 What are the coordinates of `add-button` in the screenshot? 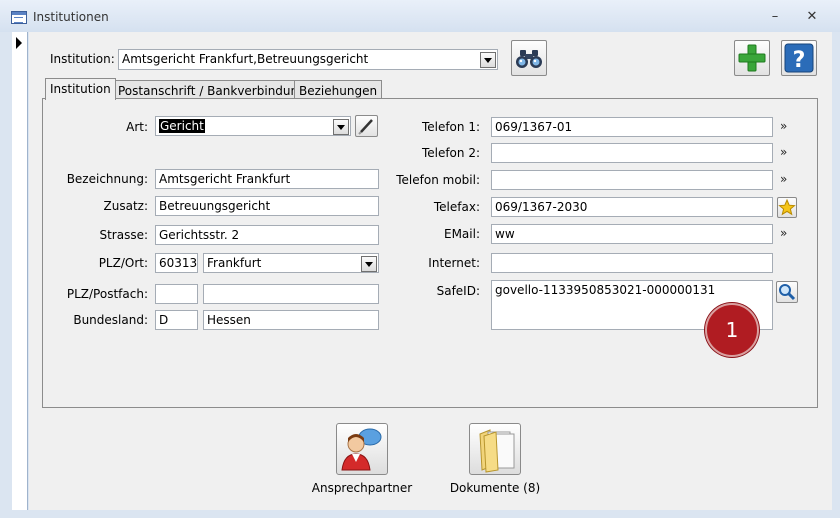 It's located at (752, 58).